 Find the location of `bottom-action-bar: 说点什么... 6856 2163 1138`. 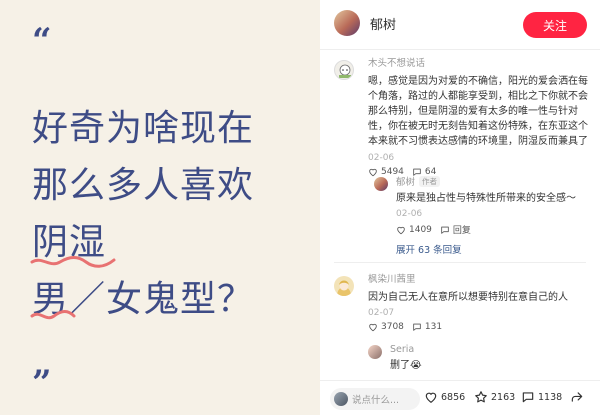

bottom-action-bar: 说点什么... 6856 2163 1138 is located at coordinates (460, 397).